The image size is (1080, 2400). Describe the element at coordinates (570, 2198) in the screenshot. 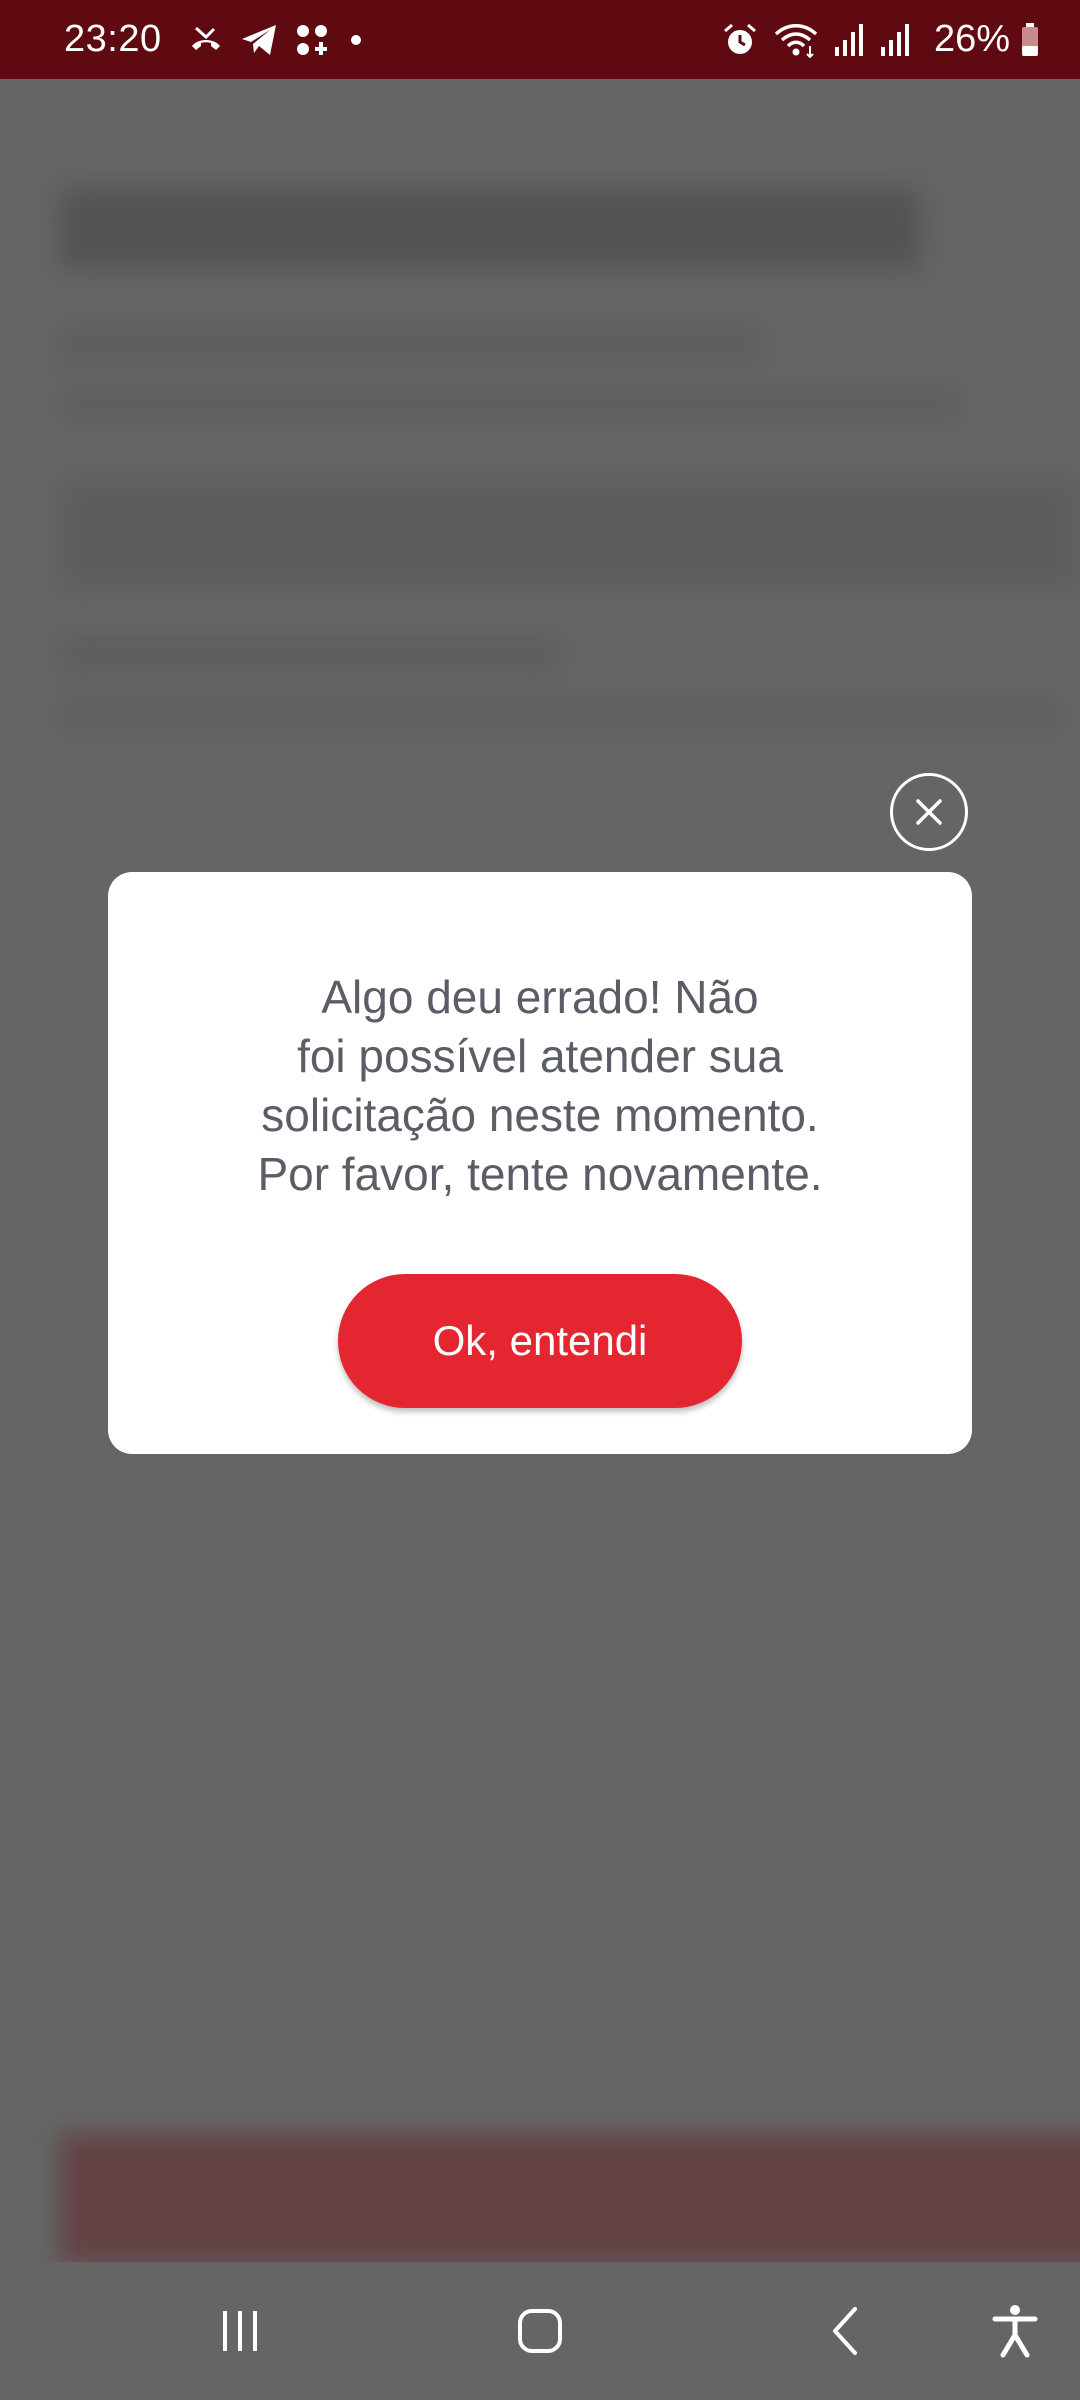

I see `background-footer-button` at that location.